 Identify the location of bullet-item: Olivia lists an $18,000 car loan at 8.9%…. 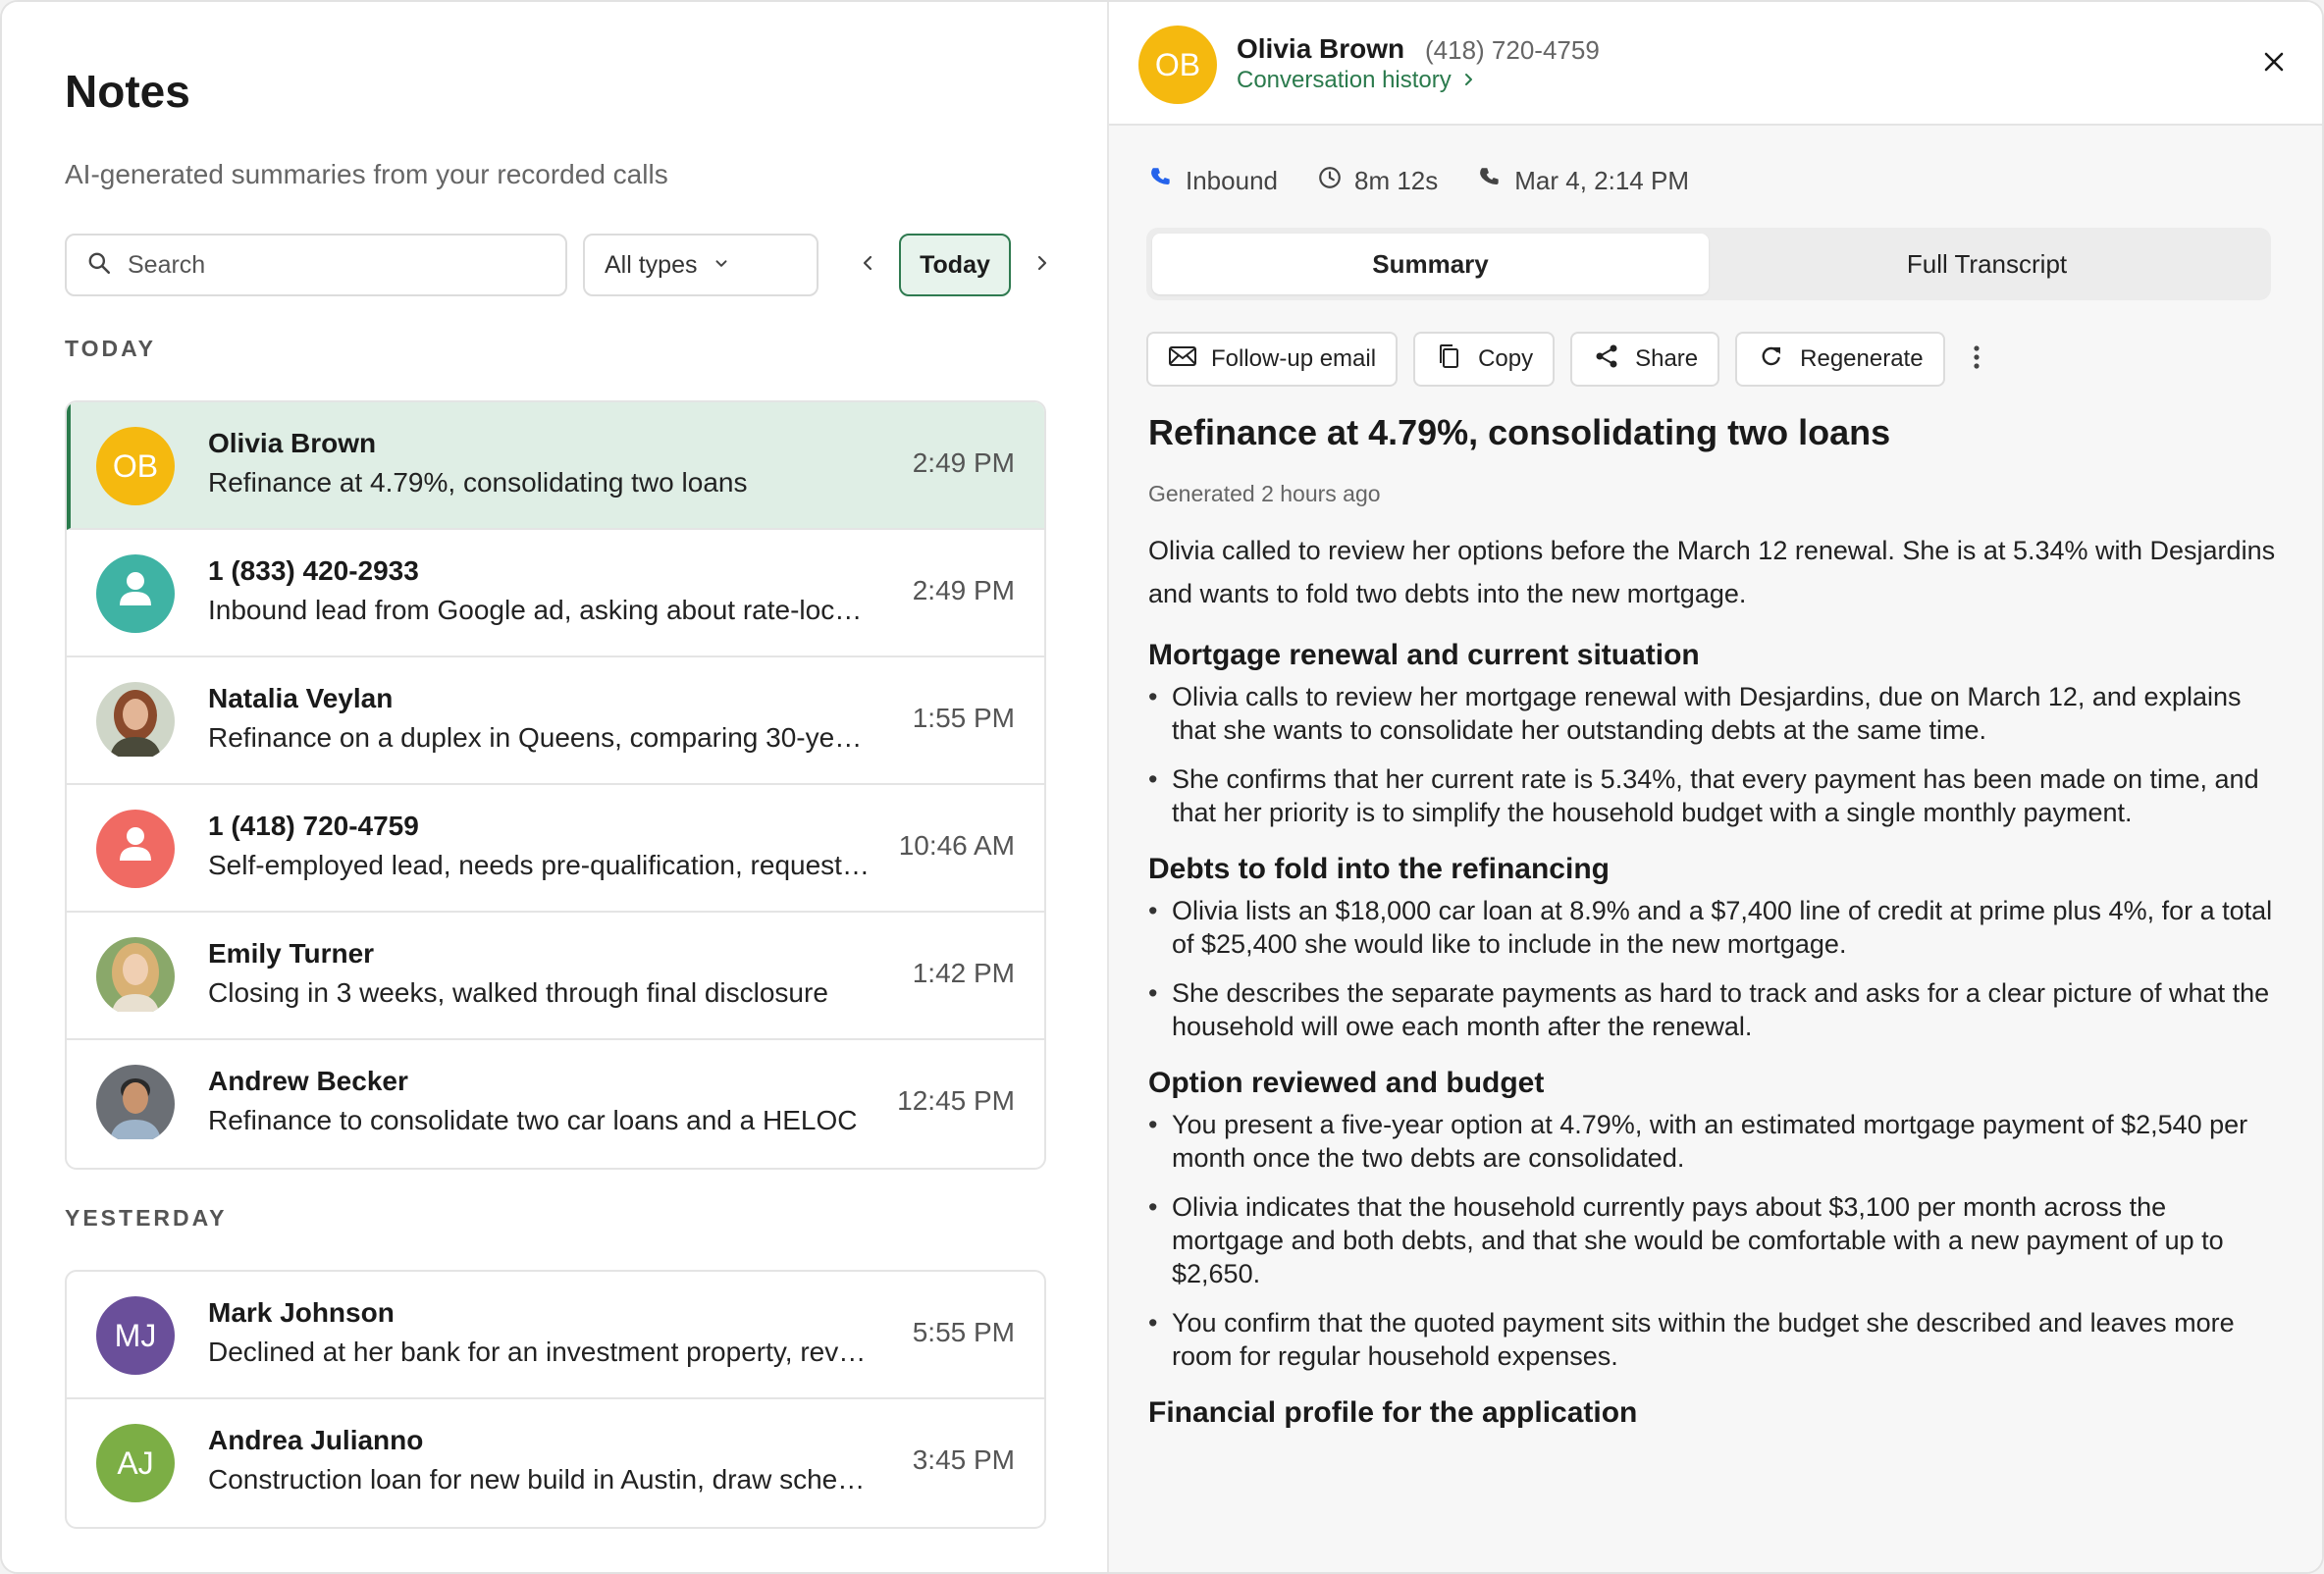
(1713, 927).